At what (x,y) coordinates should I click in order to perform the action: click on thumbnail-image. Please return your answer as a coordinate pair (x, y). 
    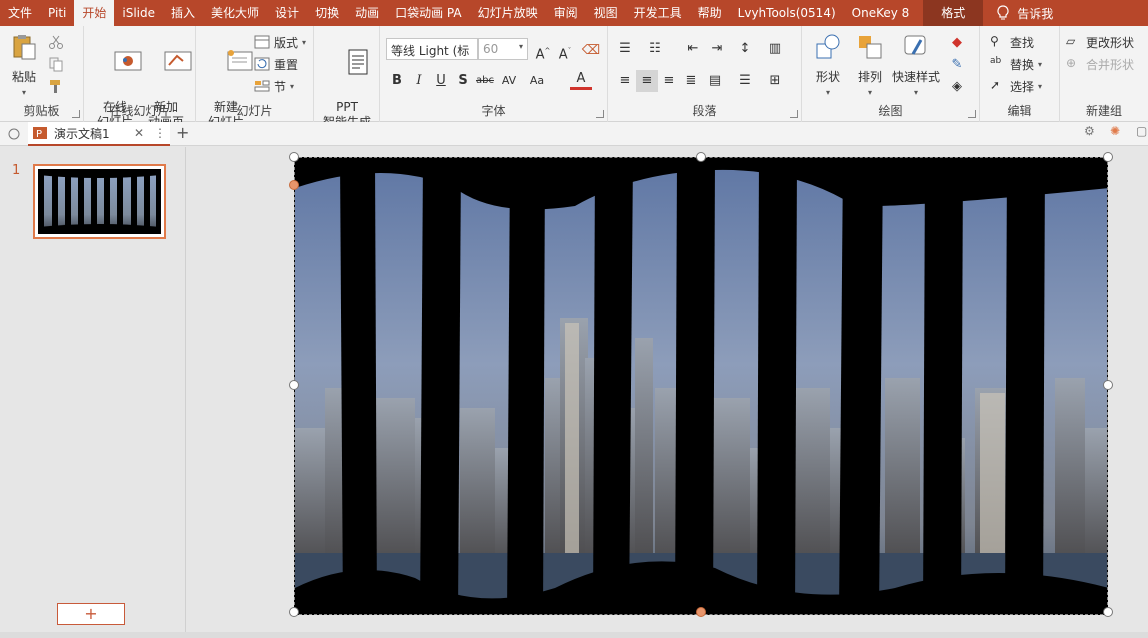
    Looking at the image, I should click on (99, 201).